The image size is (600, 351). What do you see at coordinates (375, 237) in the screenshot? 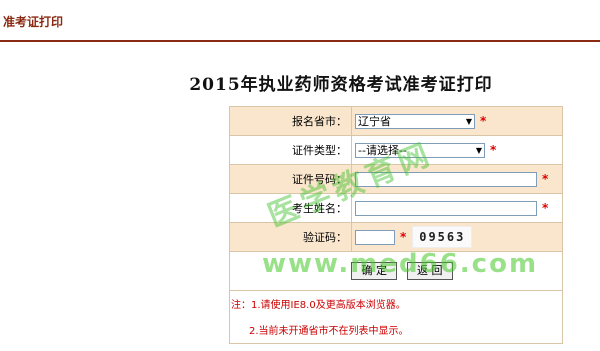
I see `captcha-input` at bounding box center [375, 237].